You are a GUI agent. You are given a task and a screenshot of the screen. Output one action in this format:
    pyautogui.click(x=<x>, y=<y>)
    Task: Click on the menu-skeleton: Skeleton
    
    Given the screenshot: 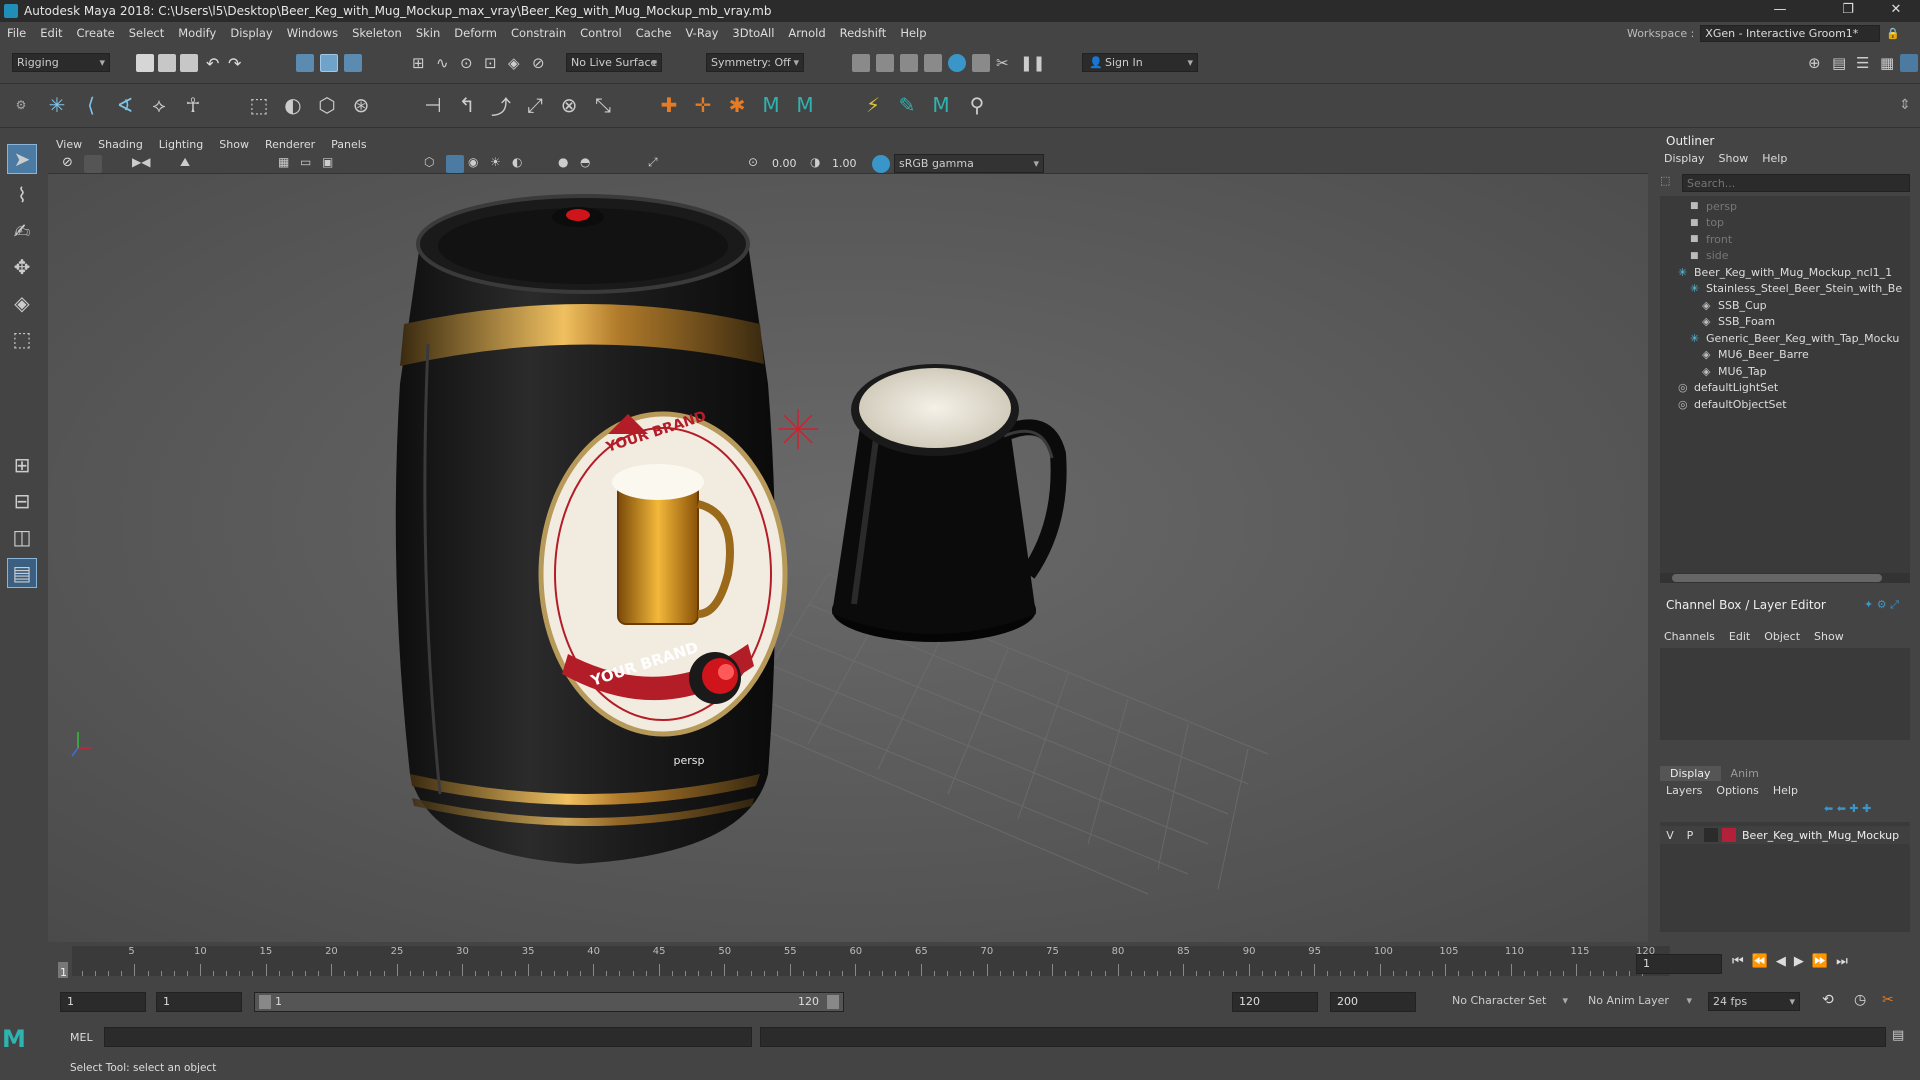 What is the action you would take?
    pyautogui.click(x=377, y=33)
    